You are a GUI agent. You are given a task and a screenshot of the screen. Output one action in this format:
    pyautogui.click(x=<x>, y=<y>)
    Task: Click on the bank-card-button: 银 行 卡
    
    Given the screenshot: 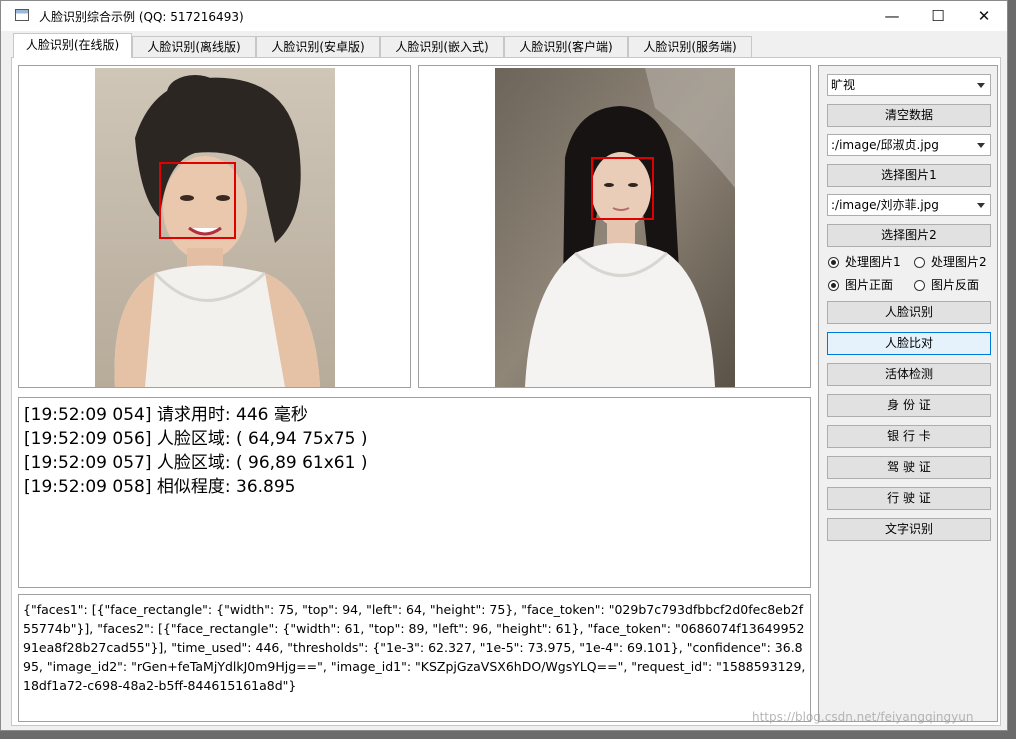 What is the action you would take?
    pyautogui.click(x=909, y=436)
    